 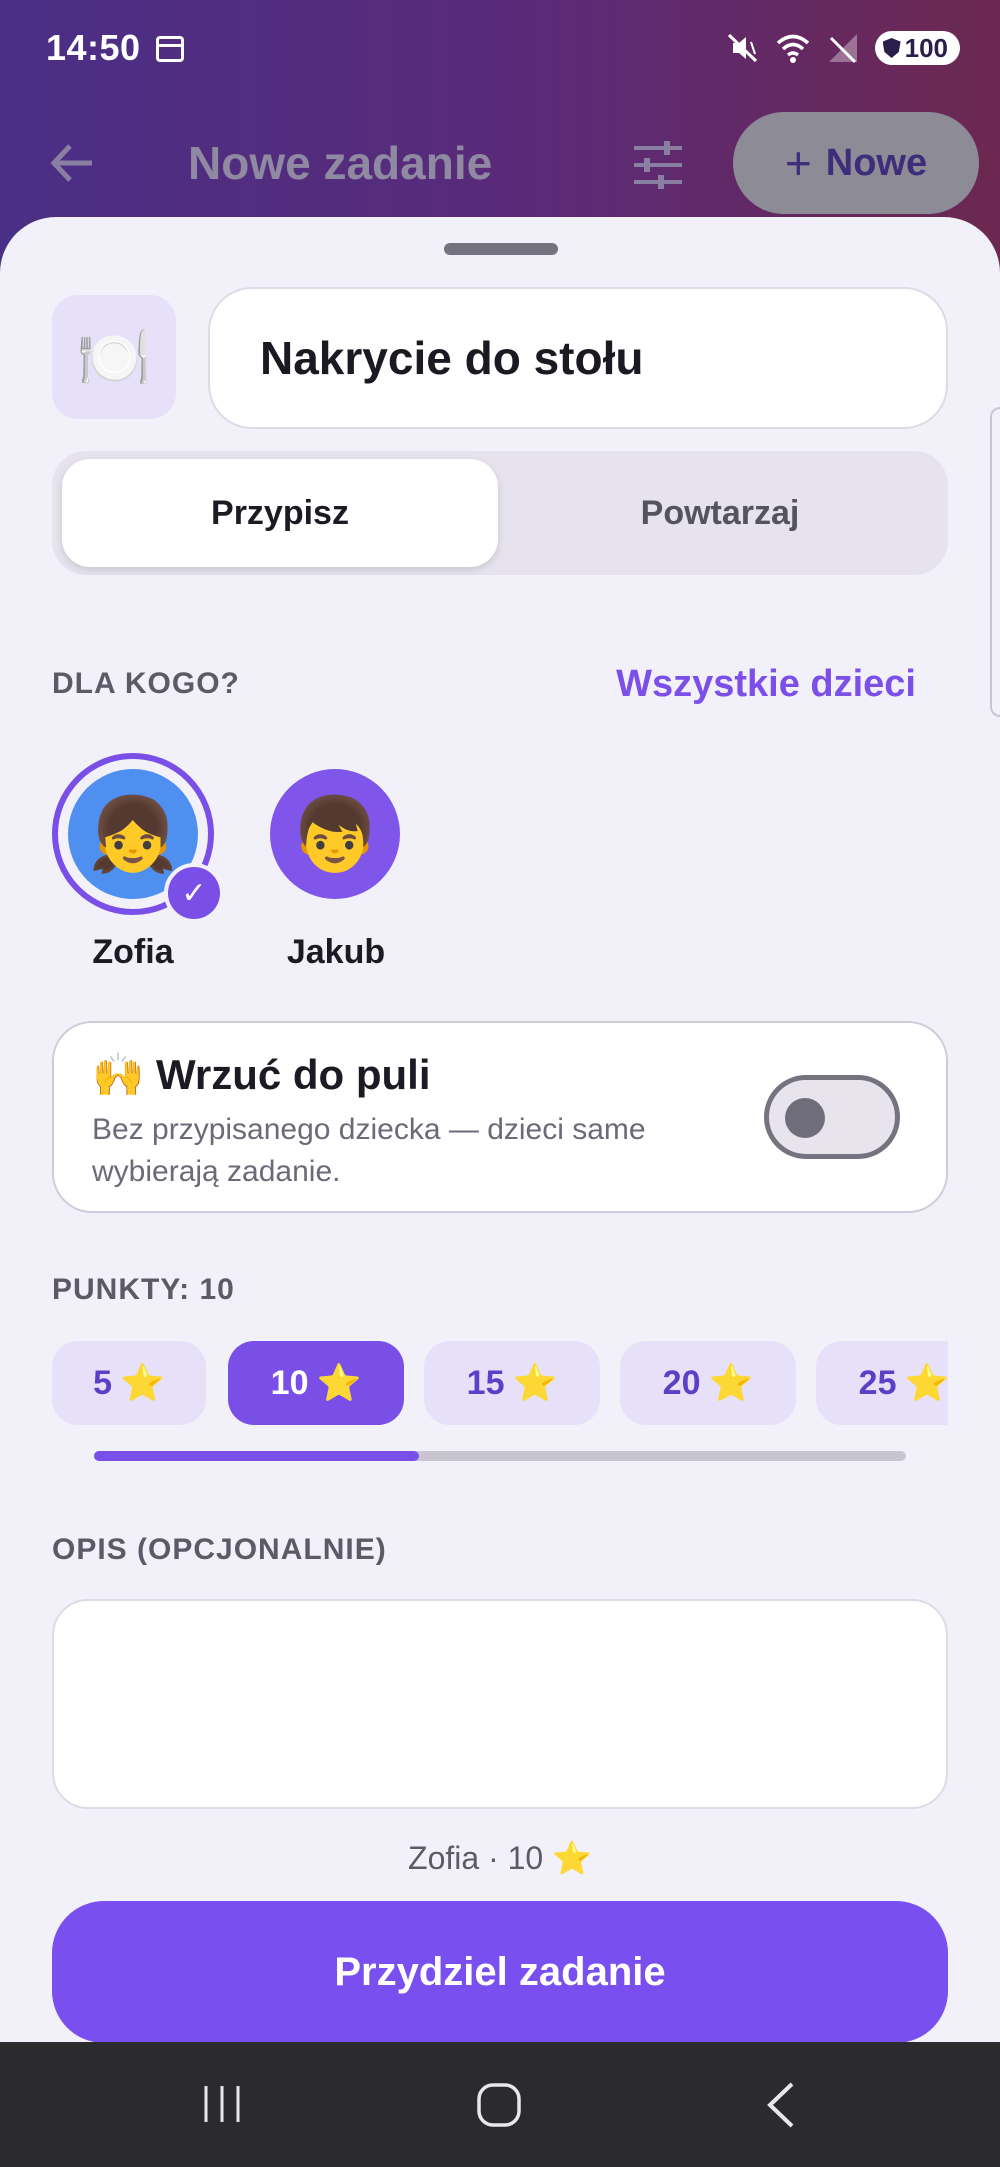 I want to click on points-scrollbar, so click(x=500, y=1456).